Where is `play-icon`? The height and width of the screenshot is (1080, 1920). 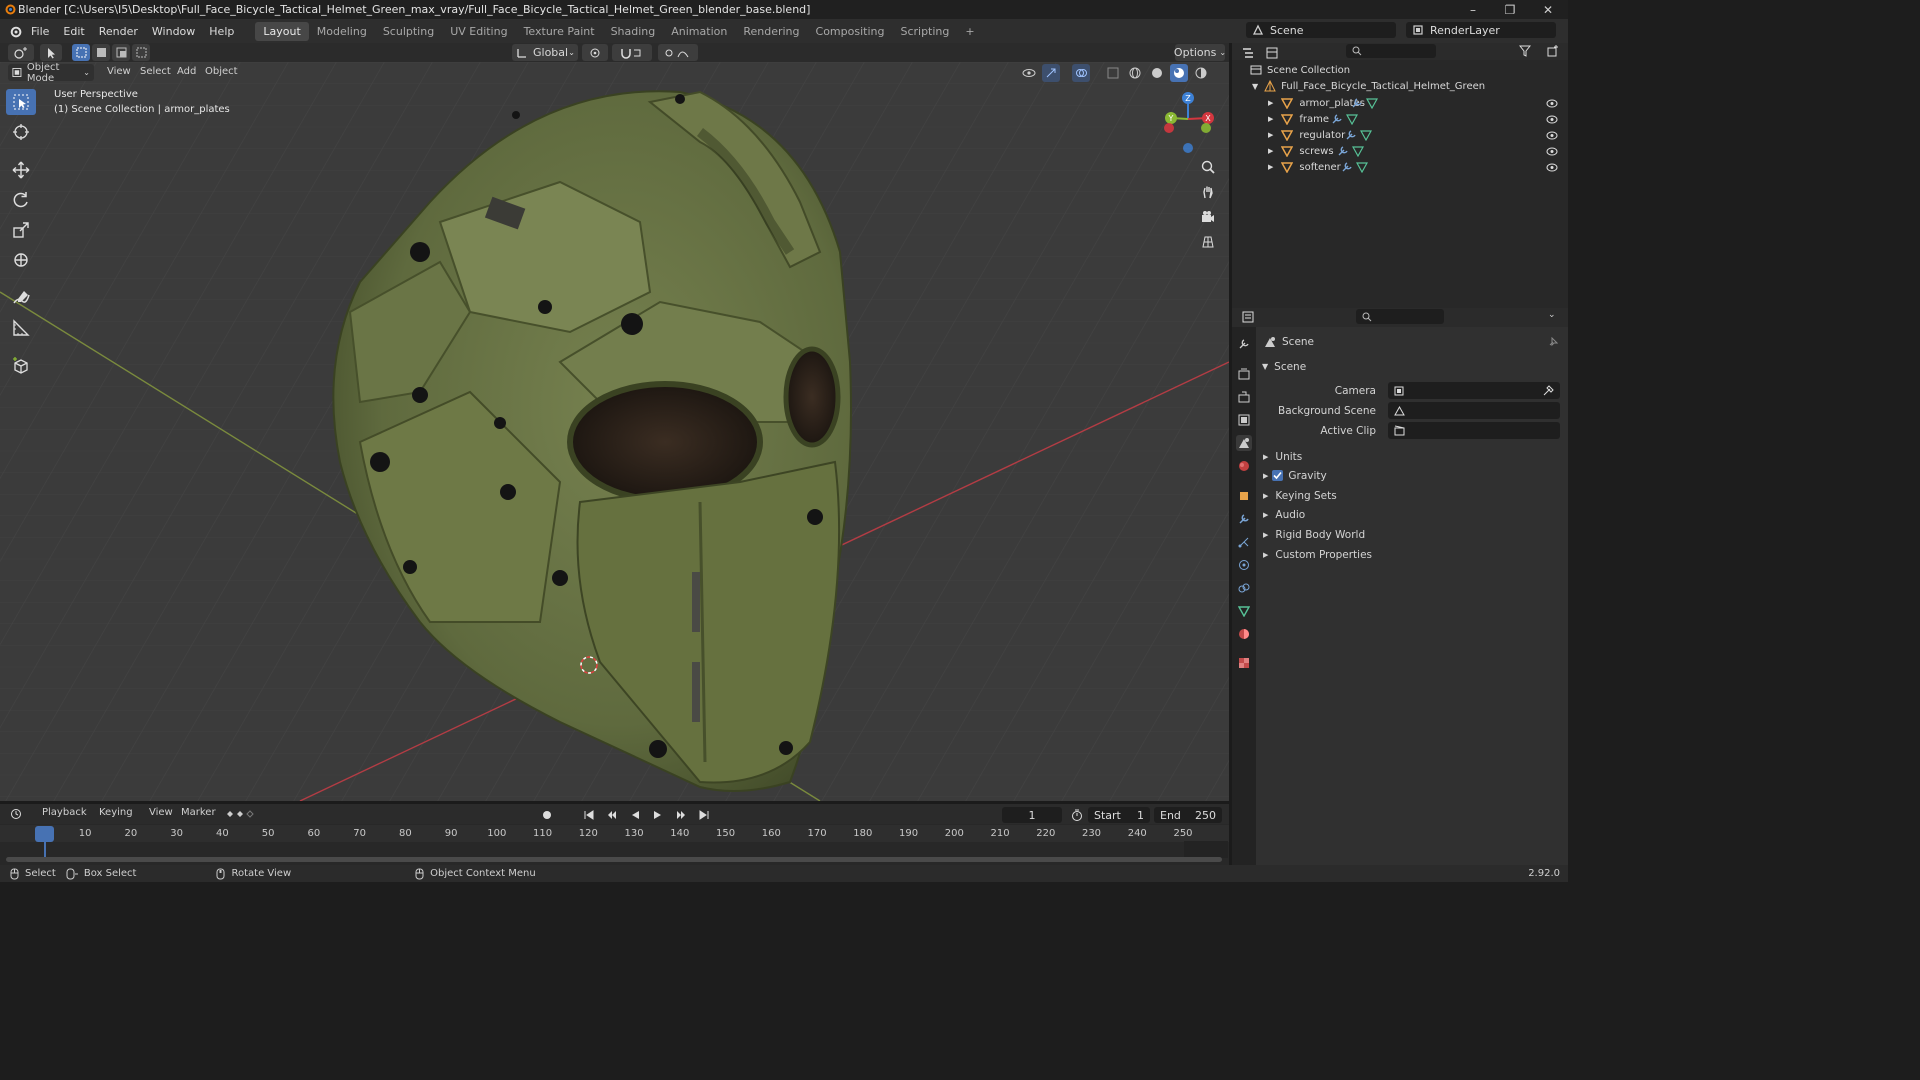
play-icon is located at coordinates (658, 815).